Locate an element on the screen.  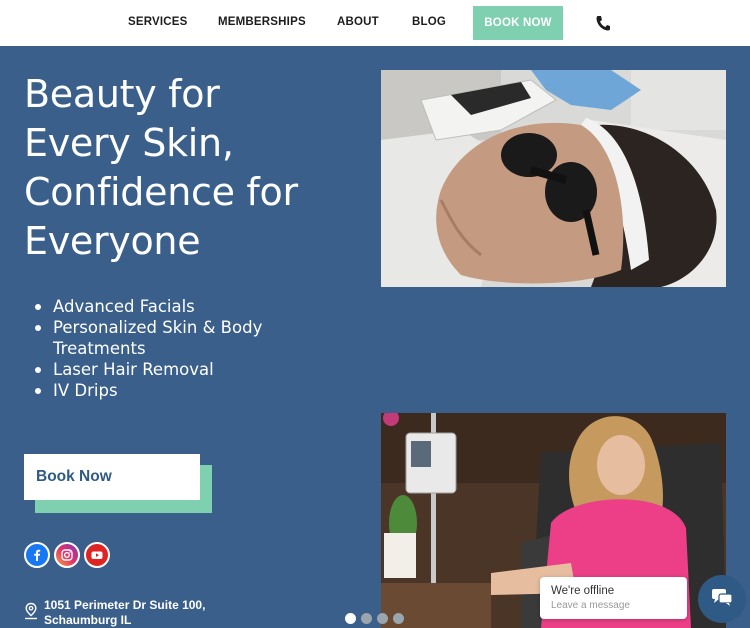
chat-icon is located at coordinates (722, 599).